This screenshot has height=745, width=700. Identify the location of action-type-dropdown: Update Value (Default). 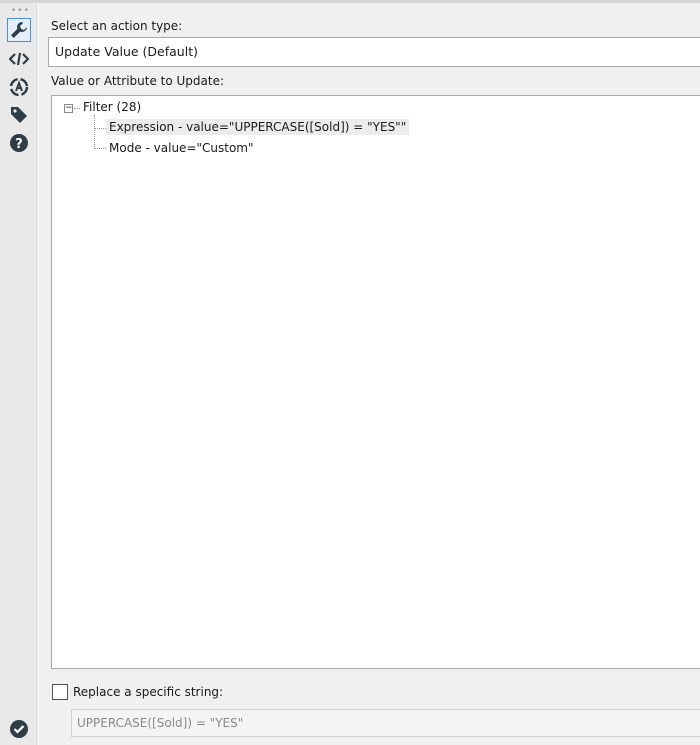
(374, 52).